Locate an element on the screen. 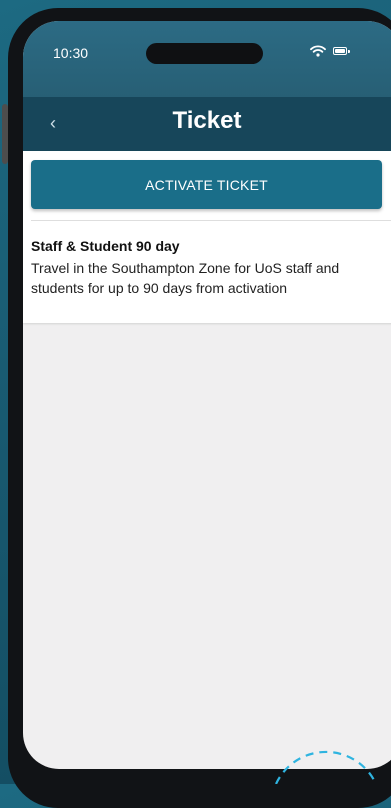 The image size is (391, 808). ticket-name: Staff & Student 90 day is located at coordinates (105, 246).